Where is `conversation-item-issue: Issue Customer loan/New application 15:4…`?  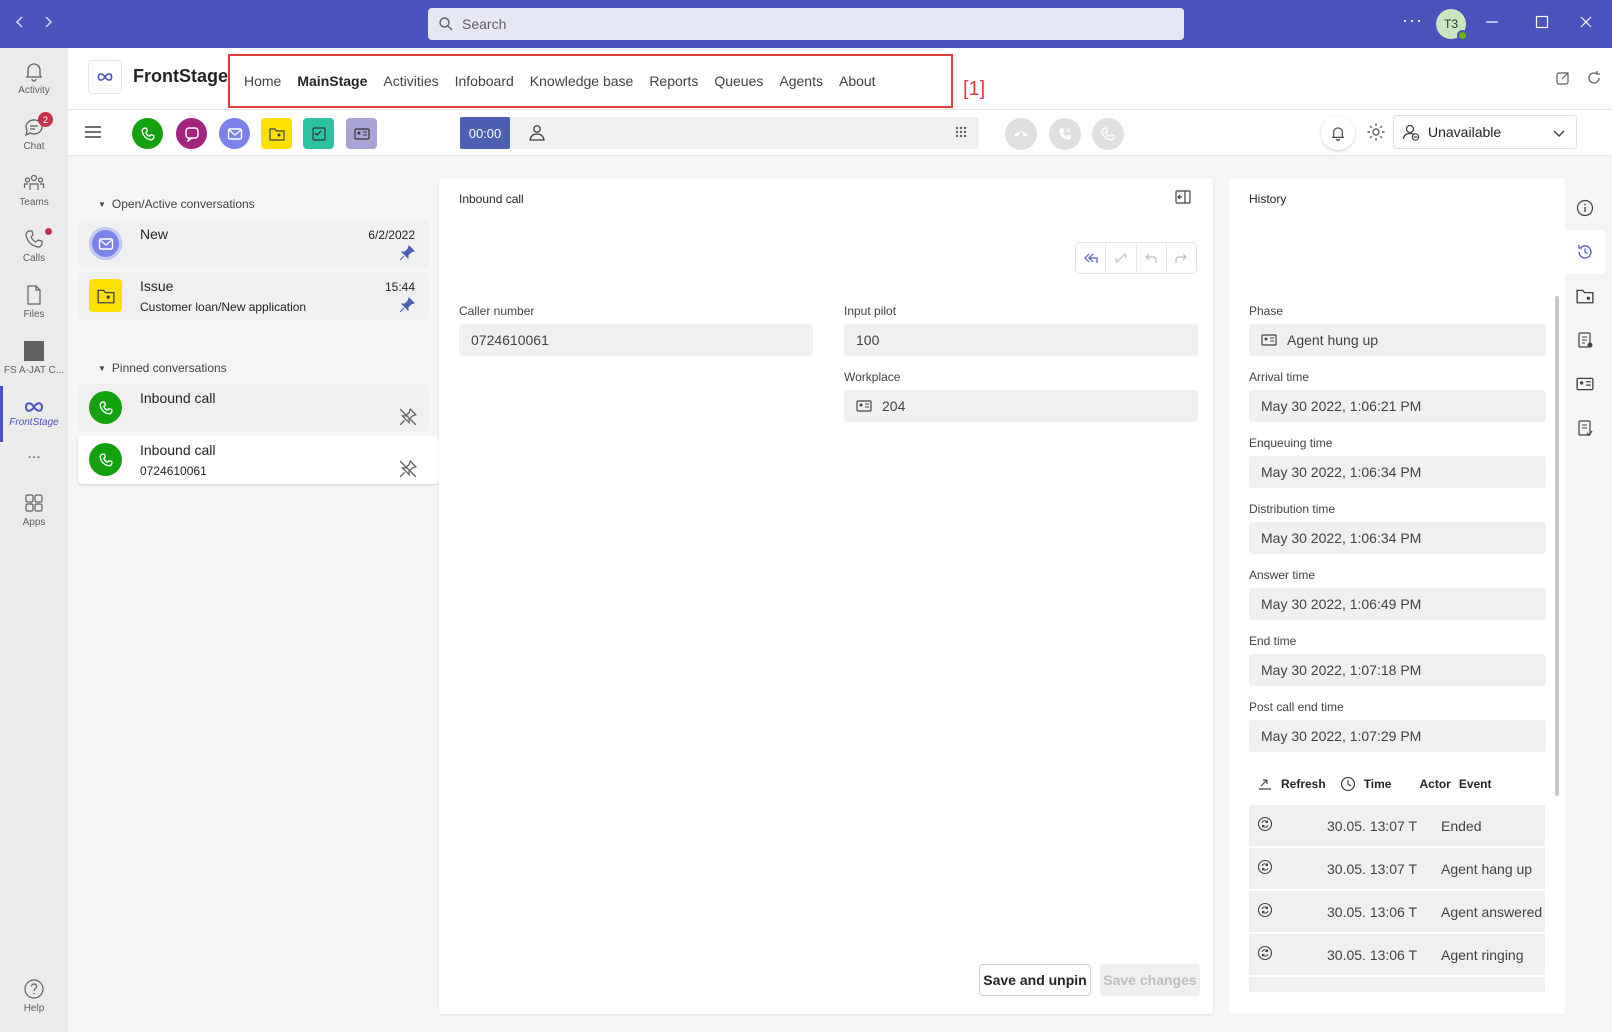 conversation-item-issue: Issue Customer loan/New application 15:4… is located at coordinates (253, 296).